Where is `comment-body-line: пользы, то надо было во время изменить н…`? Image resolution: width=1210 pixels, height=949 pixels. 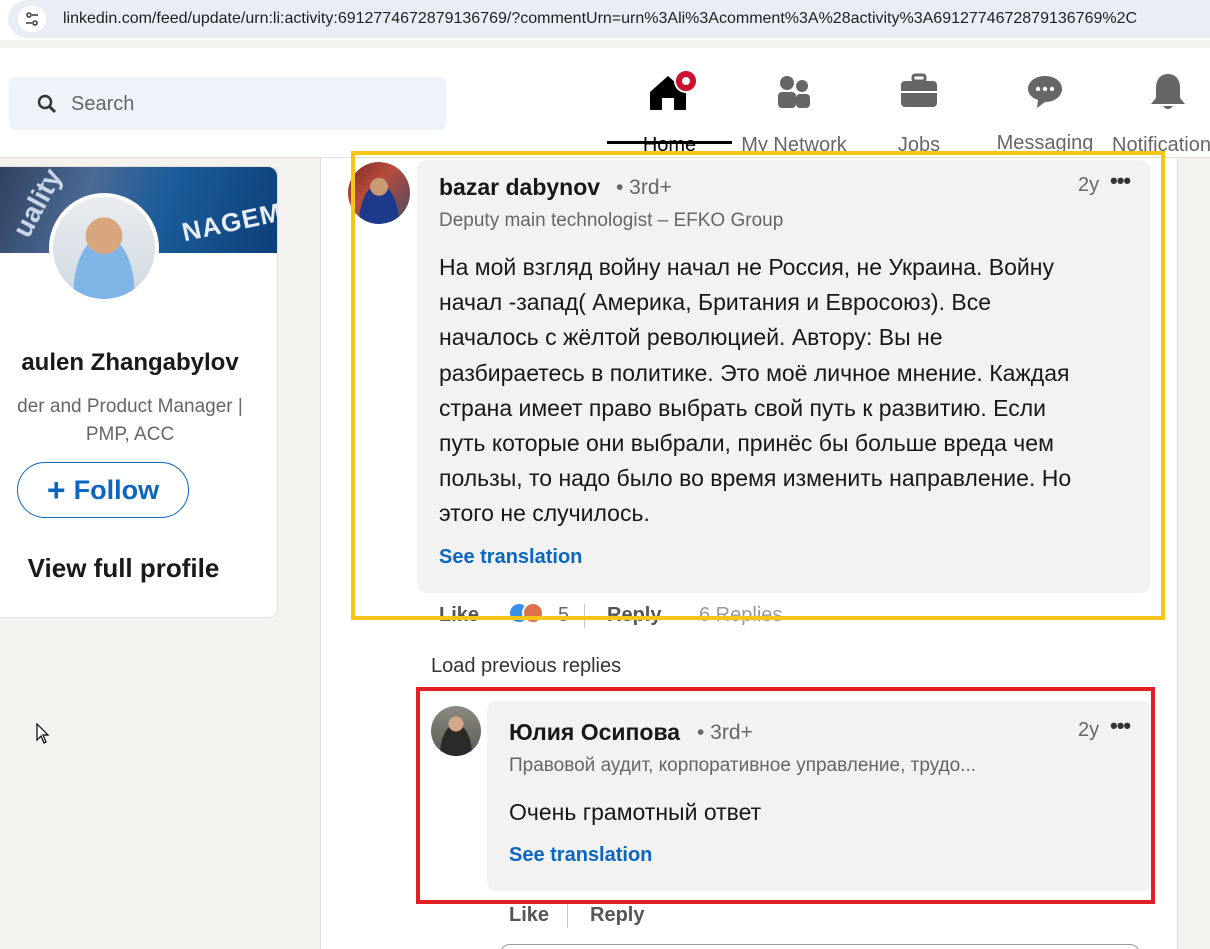
comment-body-line: пользы, то надо было во время изменить н… is located at coordinates (755, 478).